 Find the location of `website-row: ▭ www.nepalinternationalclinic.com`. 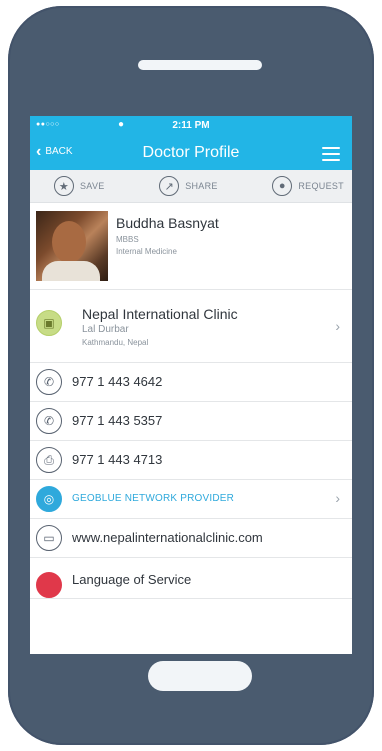

website-row: ▭ www.nepalinternationalclinic.com is located at coordinates (191, 538).